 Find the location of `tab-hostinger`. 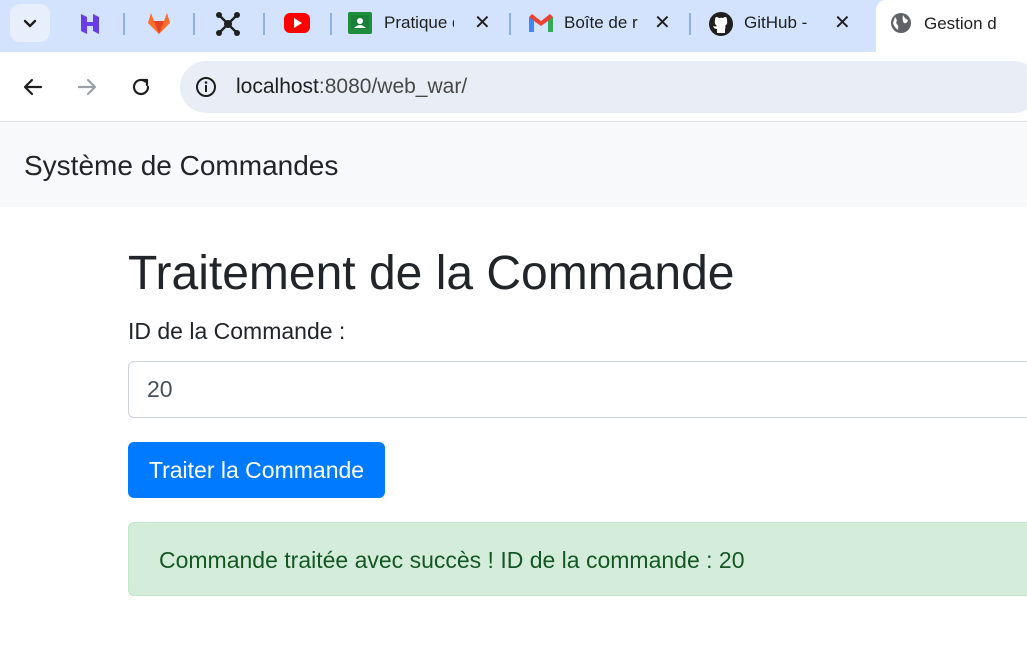

tab-hostinger is located at coordinates (96, 23).